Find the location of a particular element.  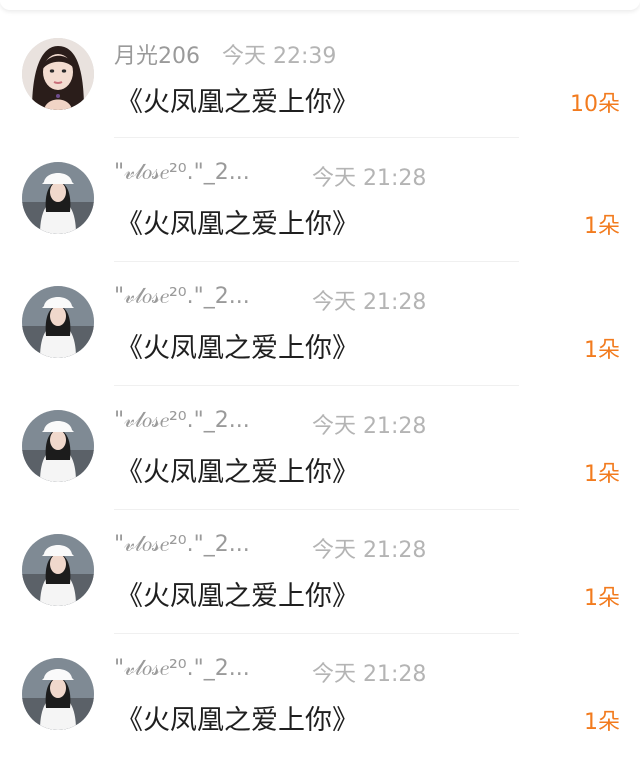

gift-count: 10朵 is located at coordinates (595, 104).